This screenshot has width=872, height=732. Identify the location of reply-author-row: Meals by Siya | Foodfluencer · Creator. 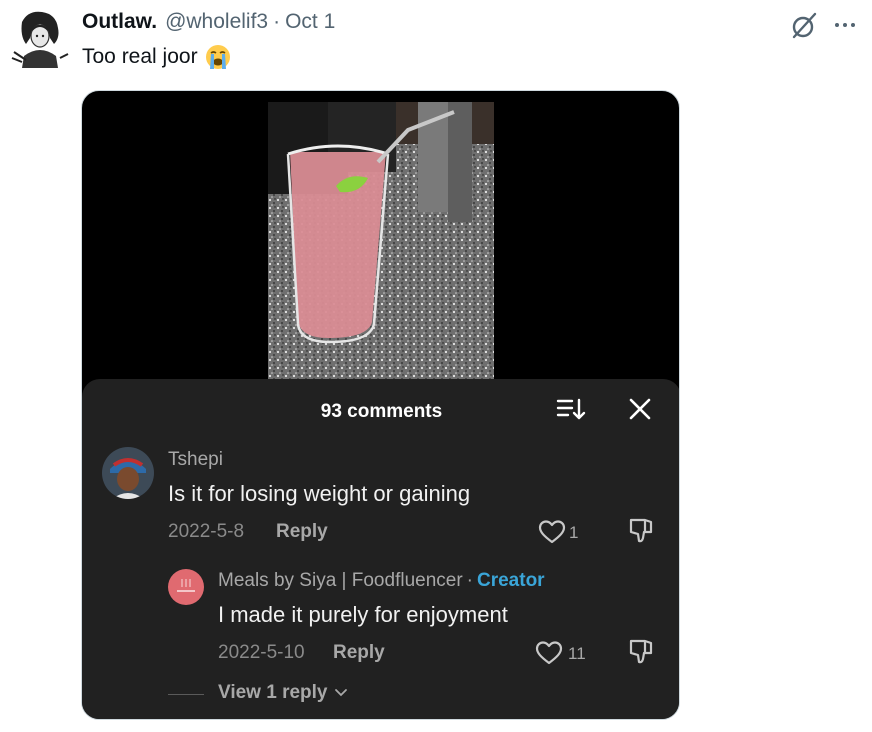
(381, 581).